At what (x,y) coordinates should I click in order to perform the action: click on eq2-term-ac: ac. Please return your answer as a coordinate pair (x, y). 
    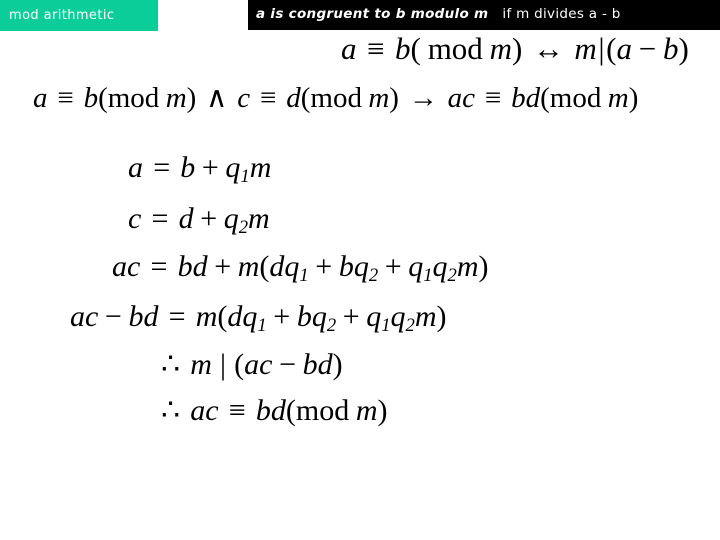
    Looking at the image, I should click on (461, 98).